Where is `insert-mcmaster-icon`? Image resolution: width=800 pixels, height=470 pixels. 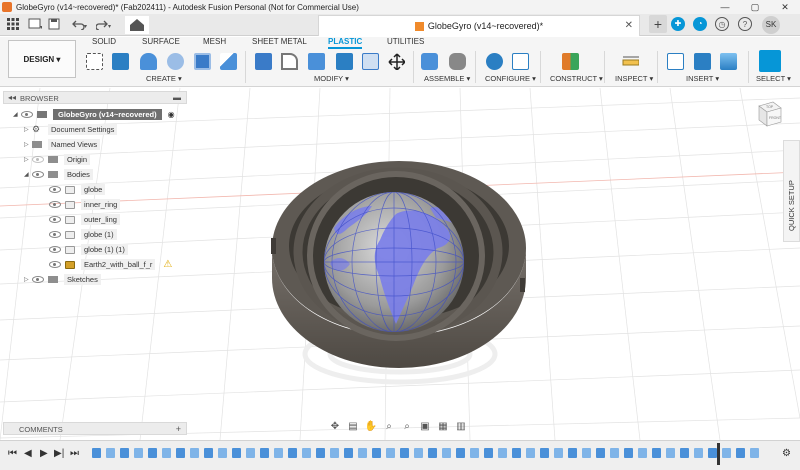 insert-mcmaster-icon is located at coordinates (702, 61).